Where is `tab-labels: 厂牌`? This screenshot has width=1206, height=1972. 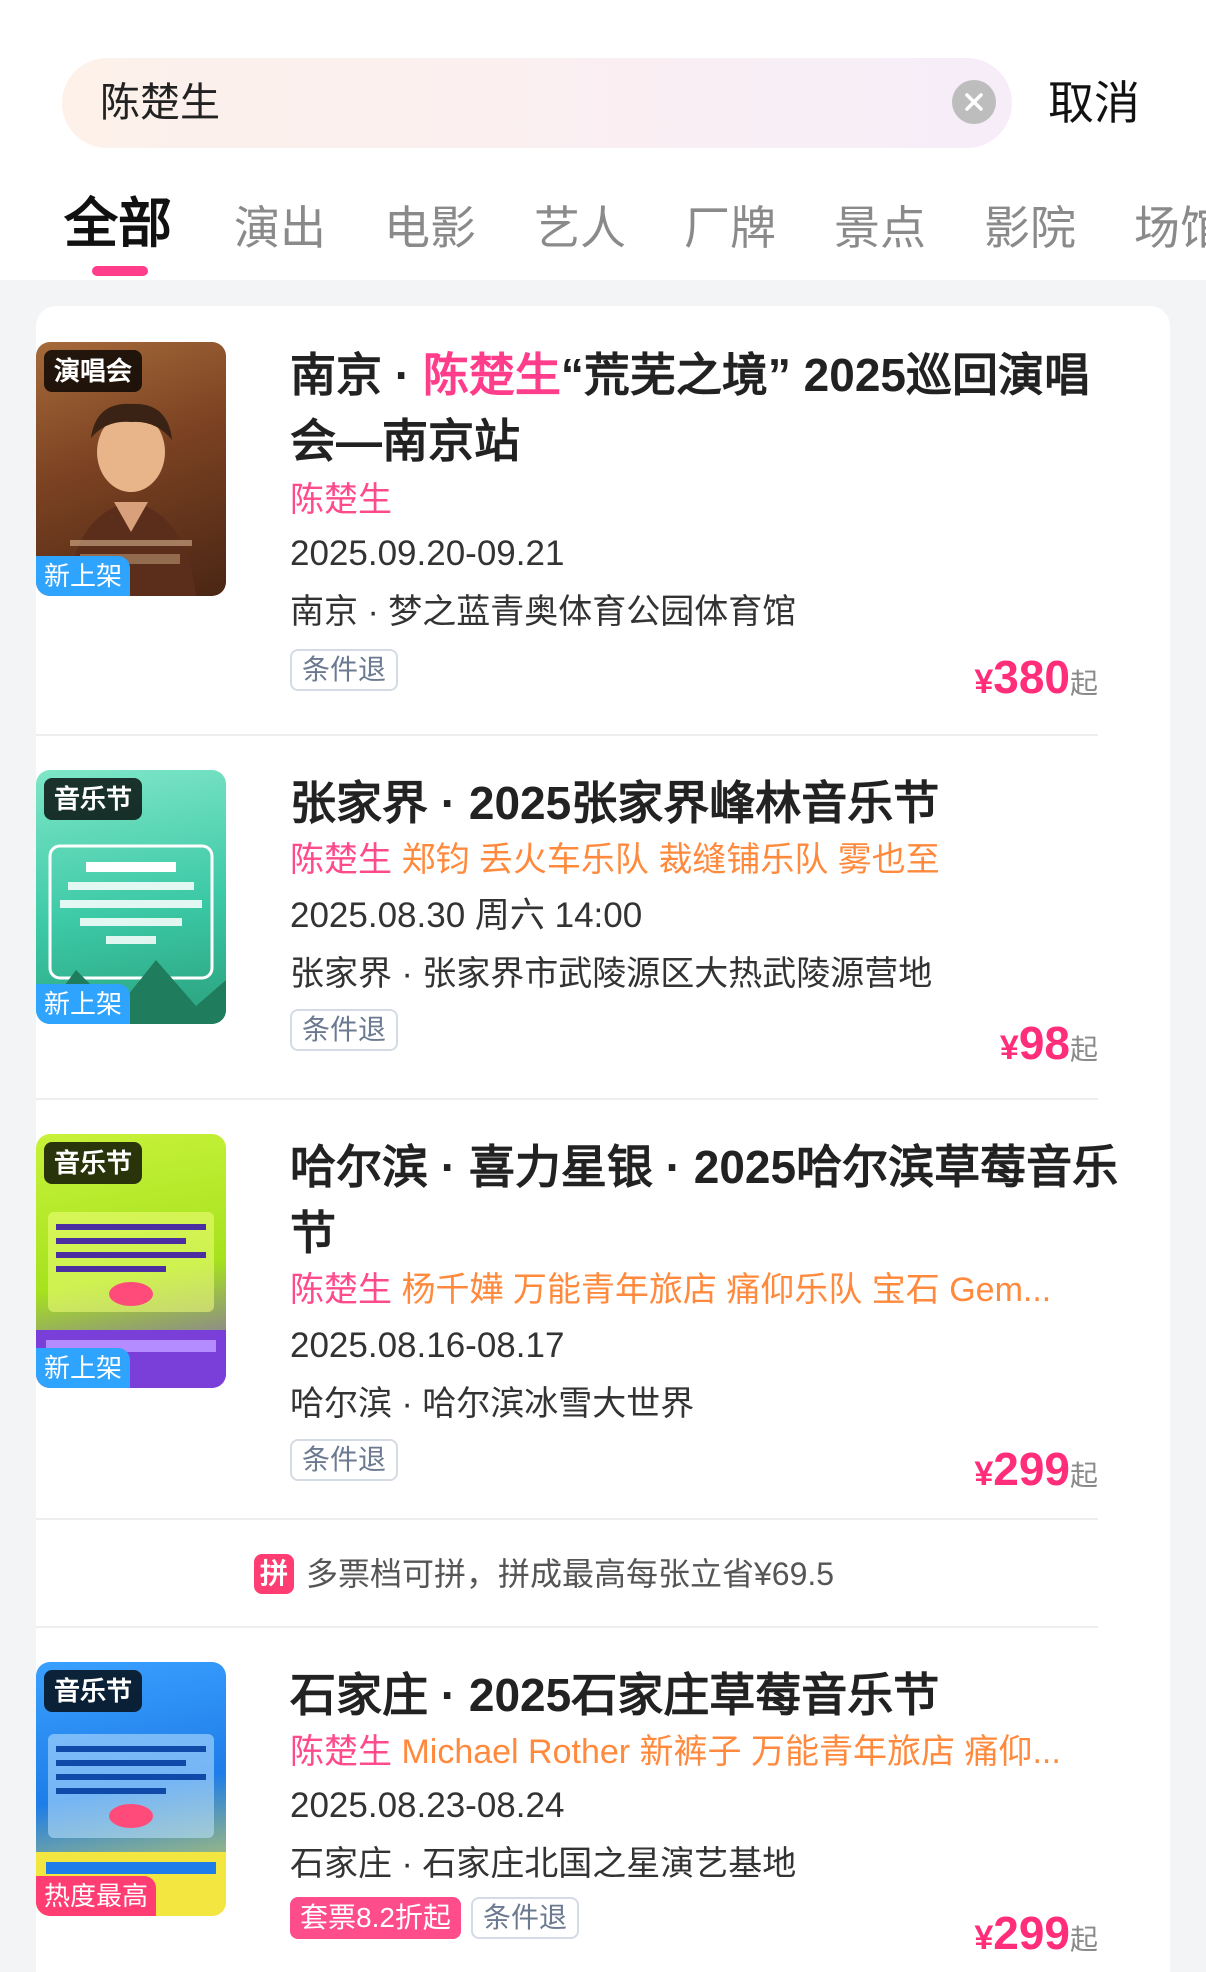 tab-labels: 厂牌 is located at coordinates (730, 228).